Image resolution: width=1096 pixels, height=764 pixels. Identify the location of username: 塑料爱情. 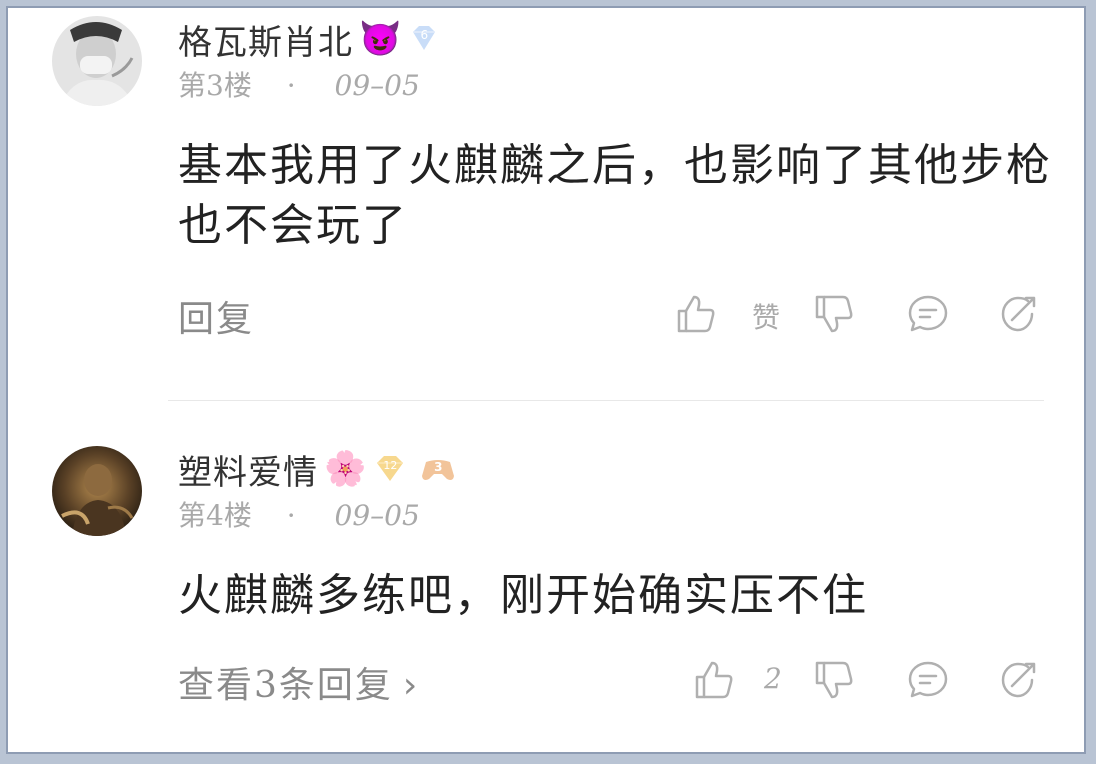
(248, 469).